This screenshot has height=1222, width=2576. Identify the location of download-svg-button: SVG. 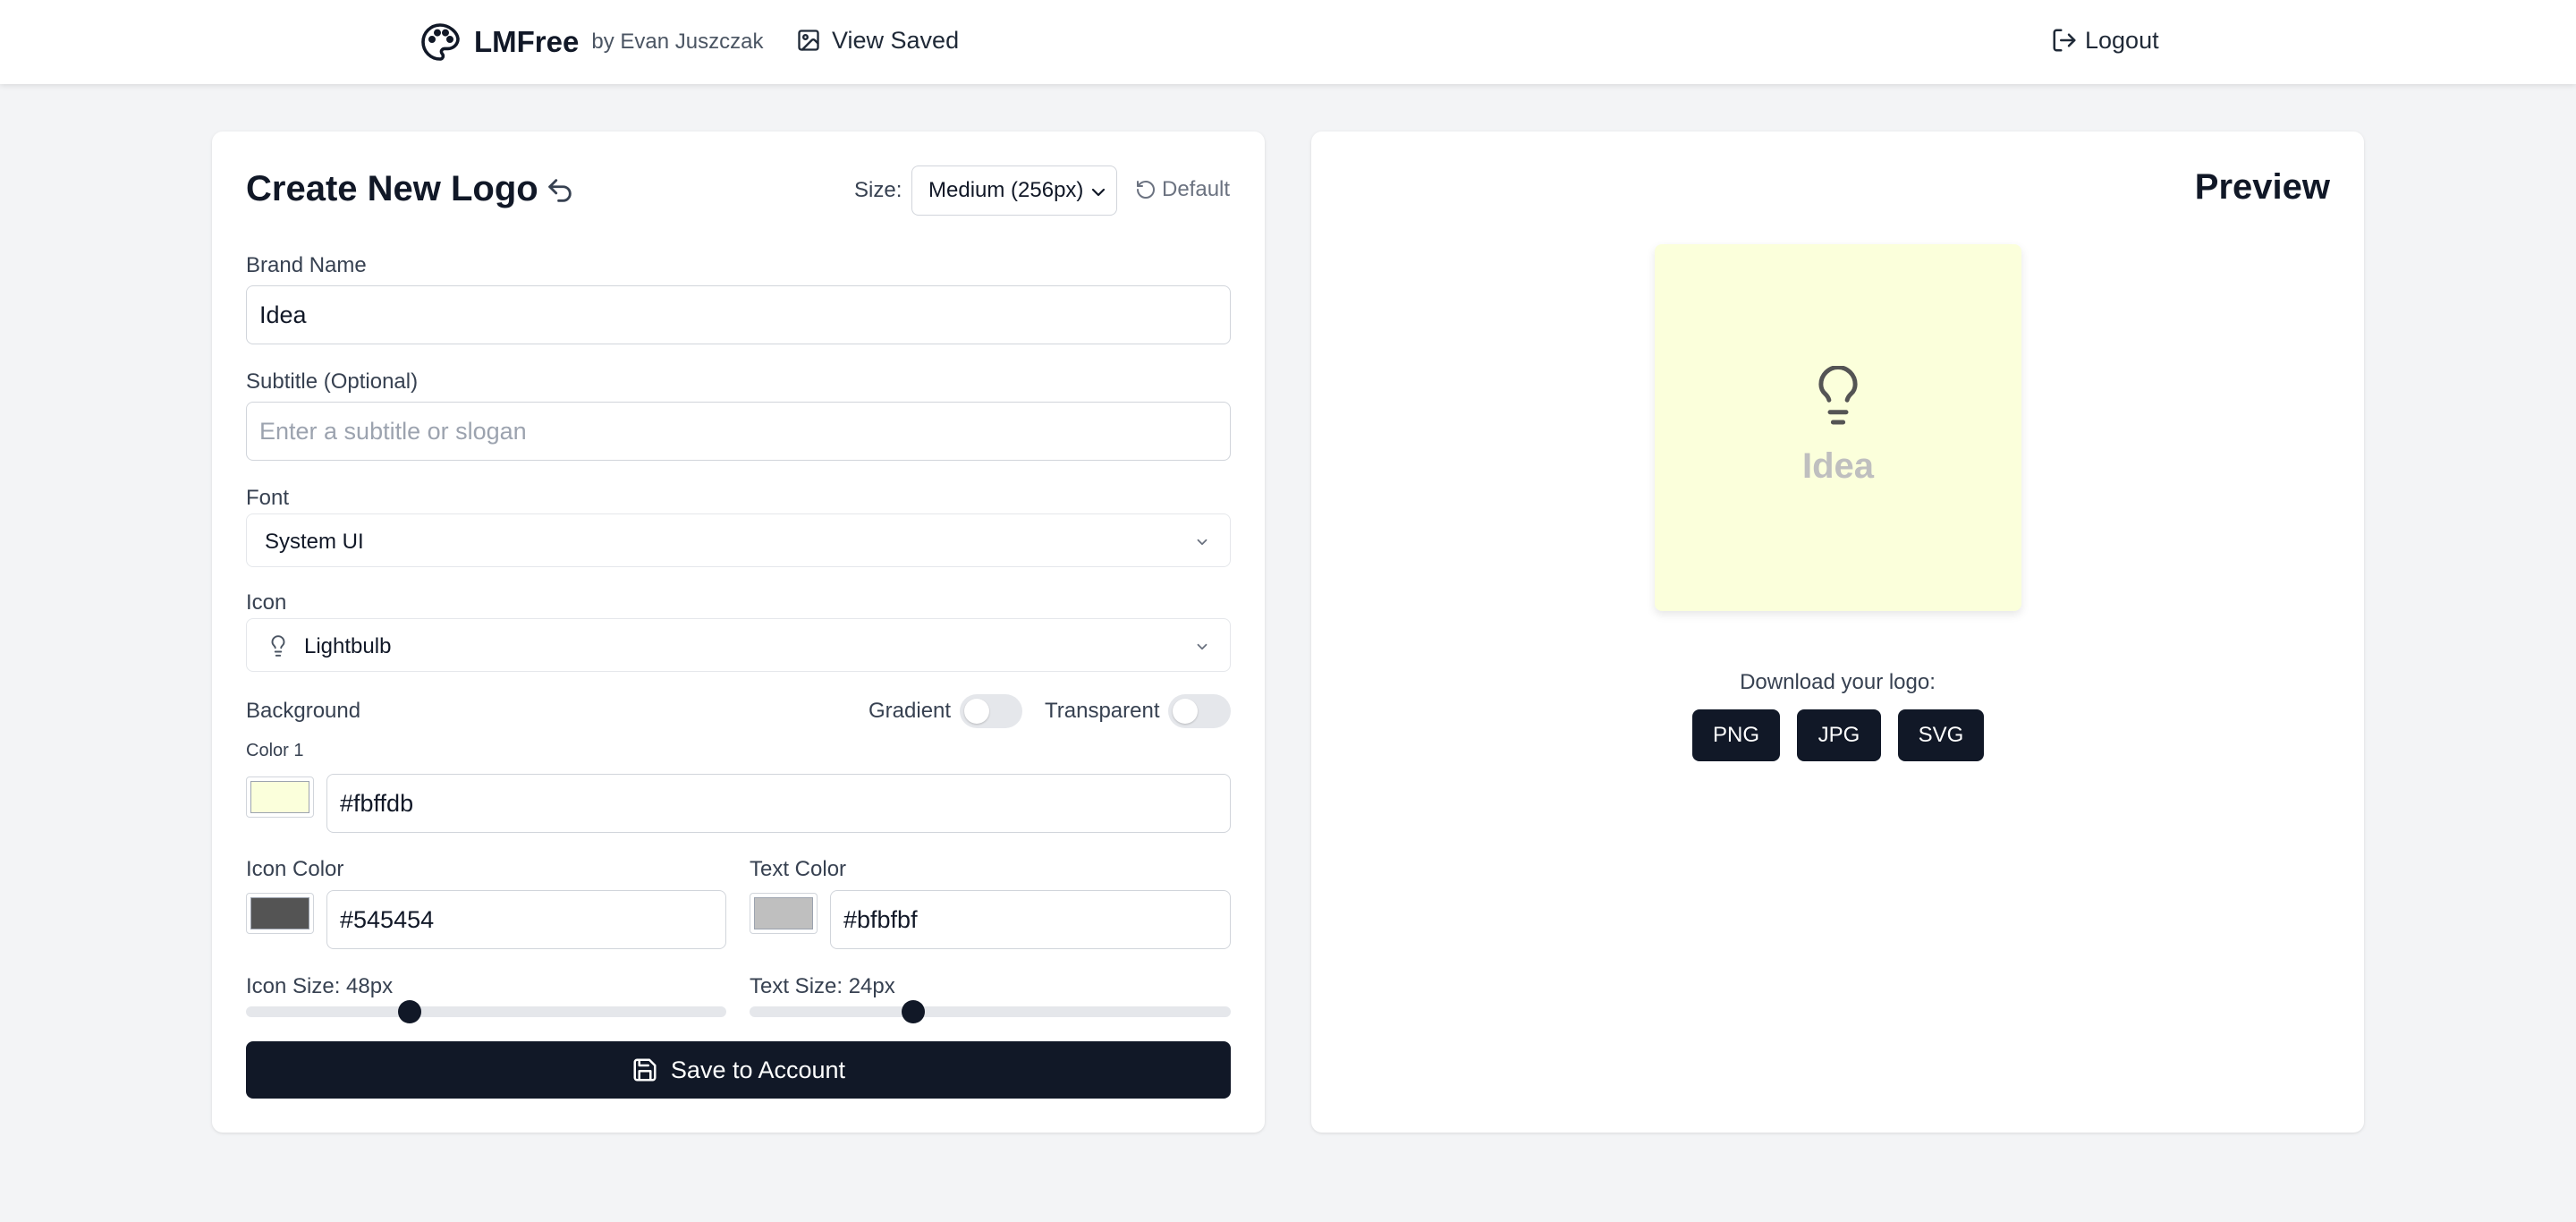
(1941, 735).